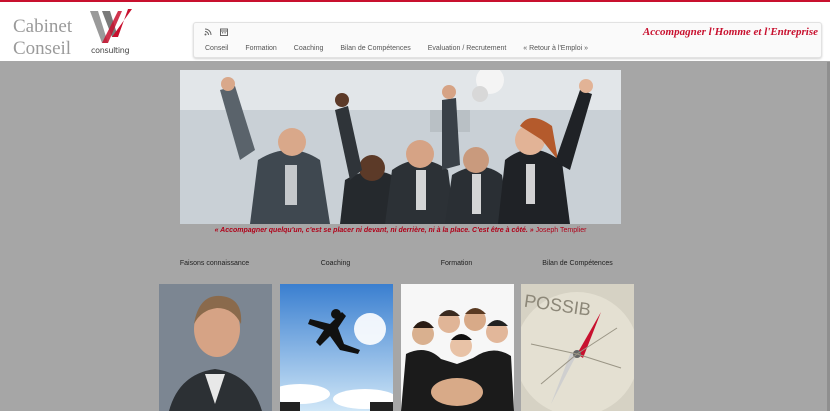  Describe the element at coordinates (730, 32) in the screenshot. I see `site-tagline: Accompagner l'Homme et l'Entreprise` at that location.